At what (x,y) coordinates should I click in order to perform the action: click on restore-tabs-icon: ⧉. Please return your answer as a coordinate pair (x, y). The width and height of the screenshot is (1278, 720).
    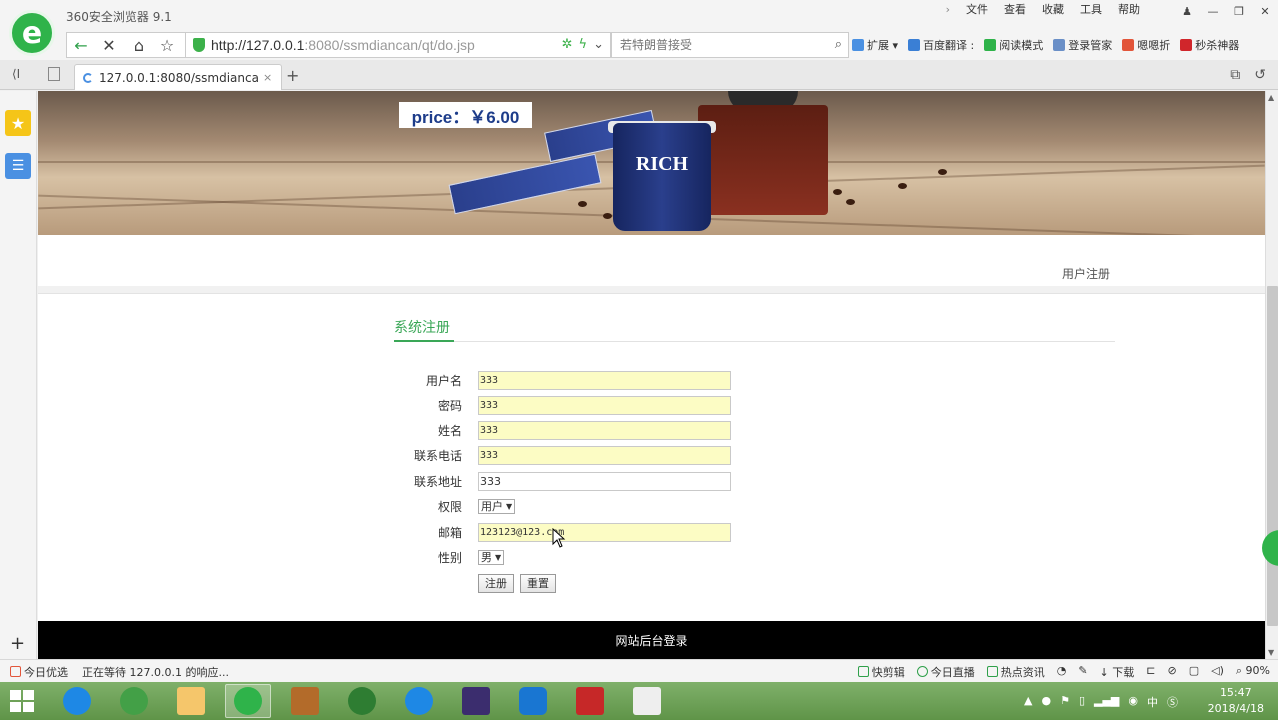
    Looking at the image, I should click on (1235, 75).